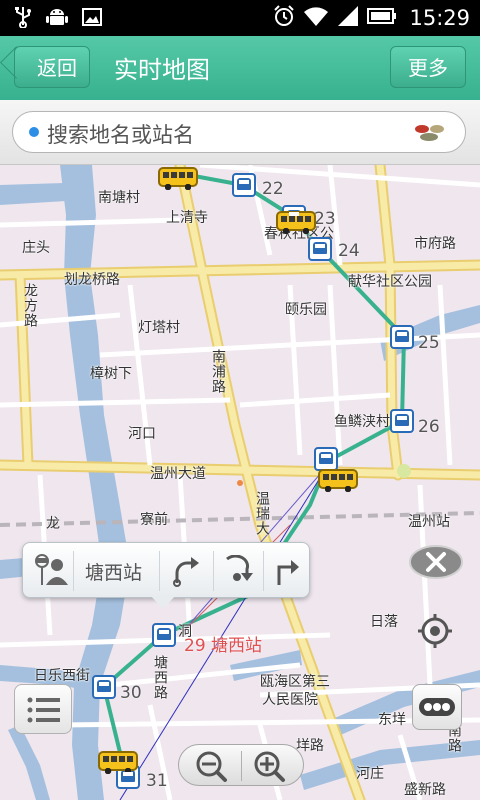  I want to click on route-via-icon, so click(238, 572).